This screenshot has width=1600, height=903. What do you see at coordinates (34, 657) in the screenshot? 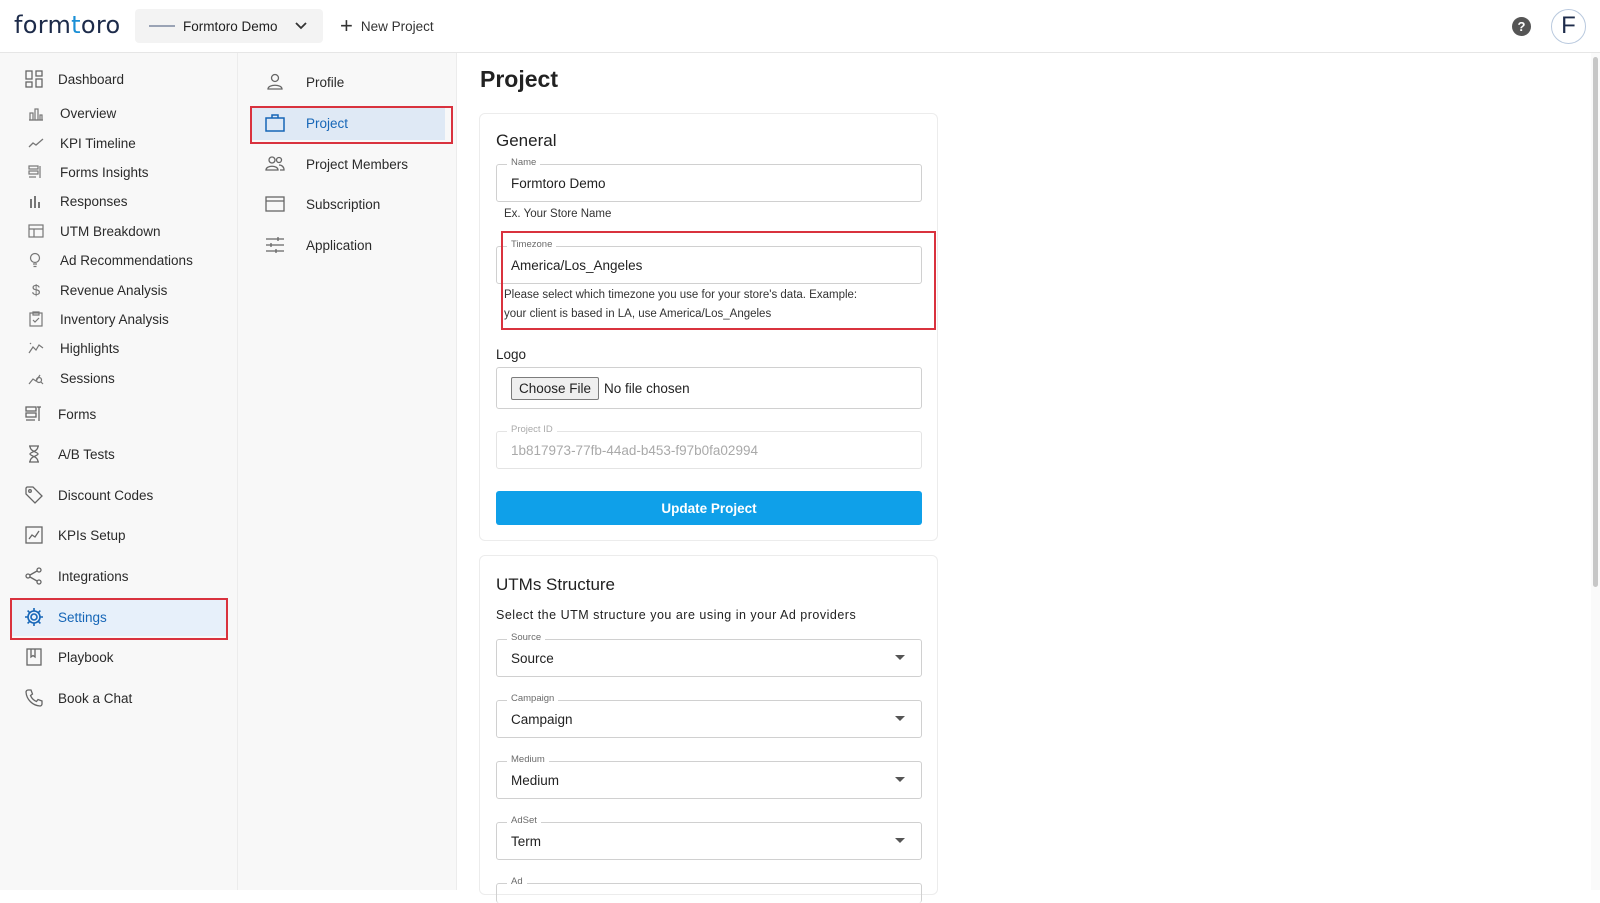
I see `book-icon` at bounding box center [34, 657].